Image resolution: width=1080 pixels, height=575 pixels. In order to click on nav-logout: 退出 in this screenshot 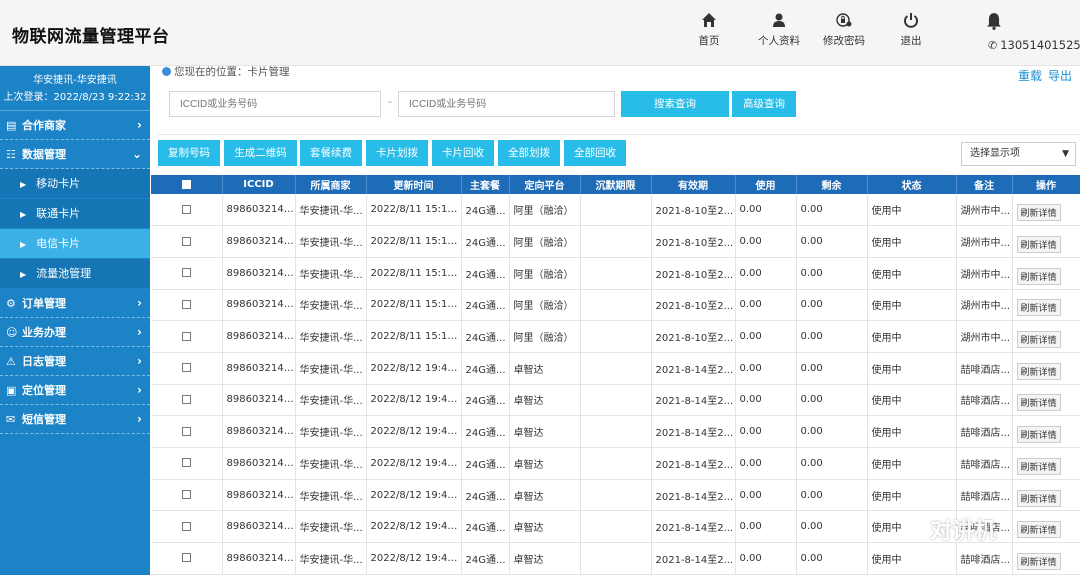, I will do `click(911, 30)`.